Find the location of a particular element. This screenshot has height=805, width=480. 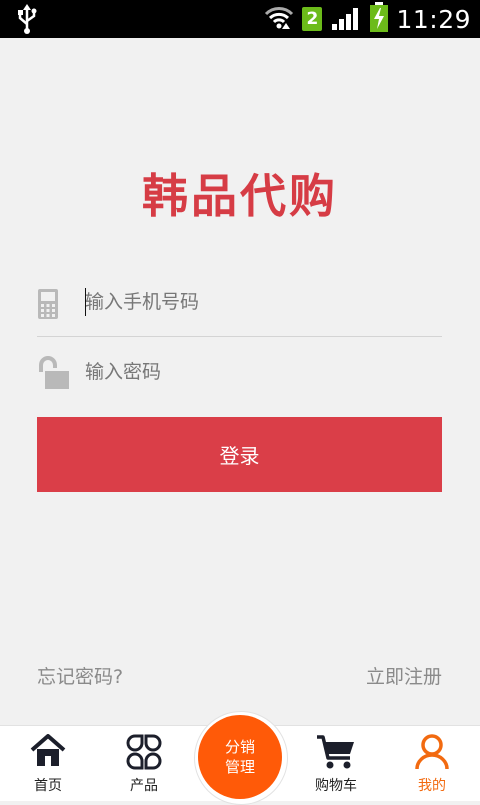

battery-charging-icon is located at coordinates (379, 19).